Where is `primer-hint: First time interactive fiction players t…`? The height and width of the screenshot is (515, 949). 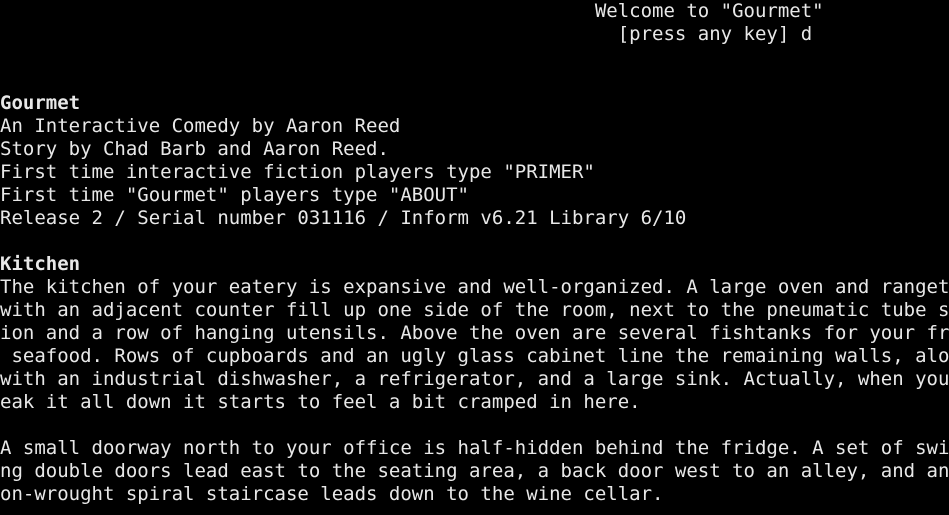
primer-hint: First time interactive fiction players t… is located at coordinates (297, 172).